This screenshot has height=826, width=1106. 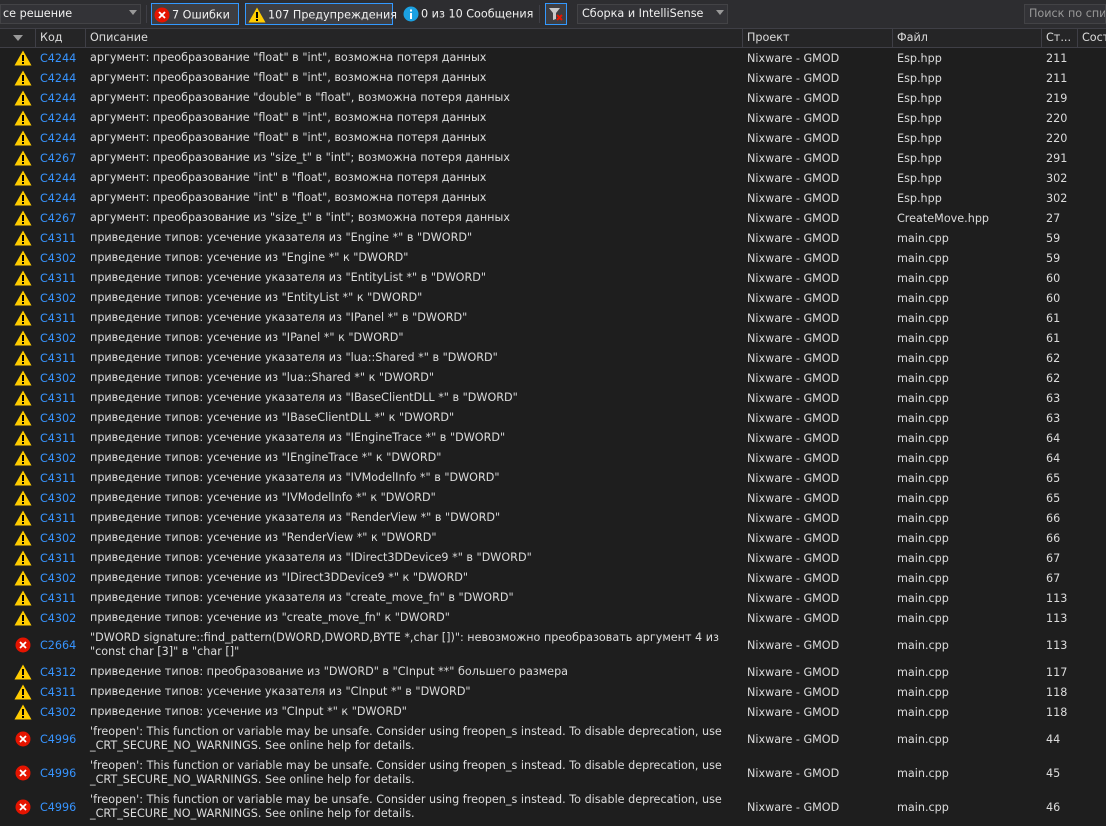 What do you see at coordinates (61, 672) in the screenshot?
I see `error-code-link: C4312` at bounding box center [61, 672].